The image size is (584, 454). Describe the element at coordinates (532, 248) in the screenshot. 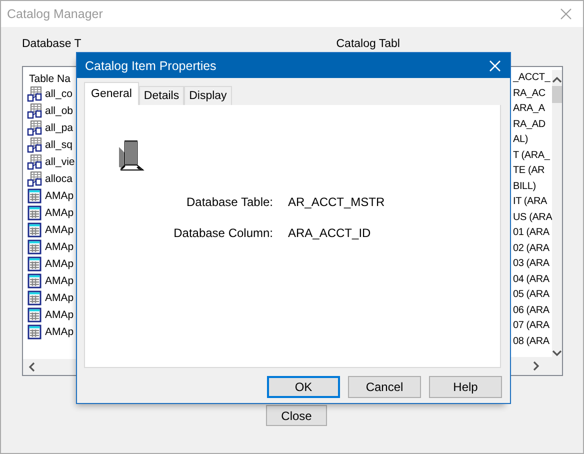

I see `catalog-list-item: 02 (ARA` at that location.